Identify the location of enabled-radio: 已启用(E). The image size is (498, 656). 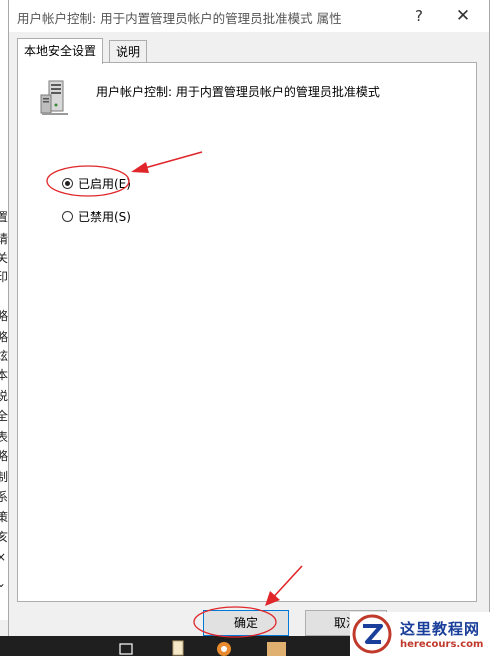
(96, 183).